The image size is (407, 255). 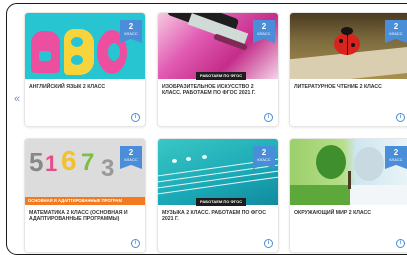 What do you see at coordinates (85, 69) in the screenshot?
I see `course-card-english: 2 КЛАСС АНГЛИЙСКИЙ ЯЗЫК 2 КЛАСС i` at bounding box center [85, 69].